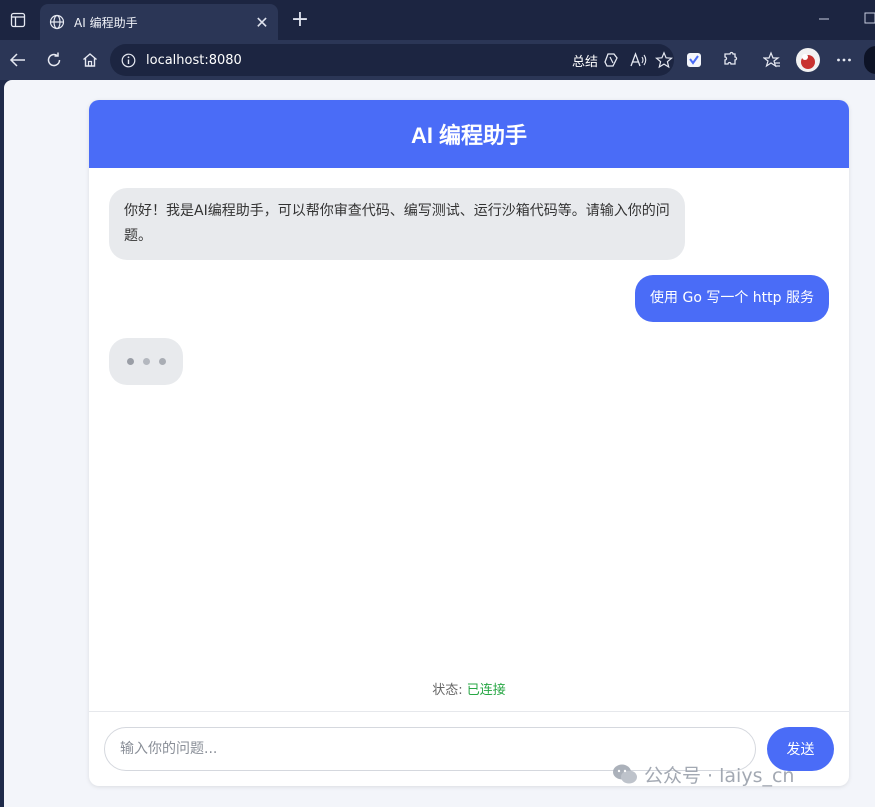 The height and width of the screenshot is (807, 875). What do you see at coordinates (106, 22) in the screenshot?
I see `tab-title: AI 编程助手` at bounding box center [106, 22].